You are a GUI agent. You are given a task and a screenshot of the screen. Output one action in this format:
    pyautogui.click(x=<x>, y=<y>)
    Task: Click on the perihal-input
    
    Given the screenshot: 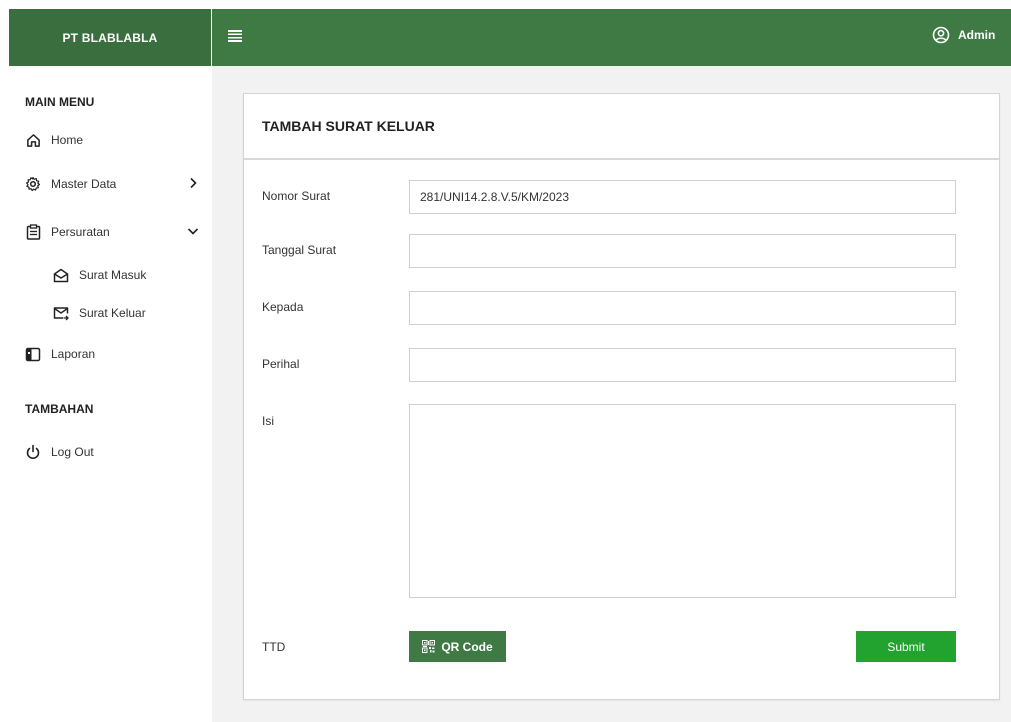 What is the action you would take?
    pyautogui.click(x=682, y=365)
    